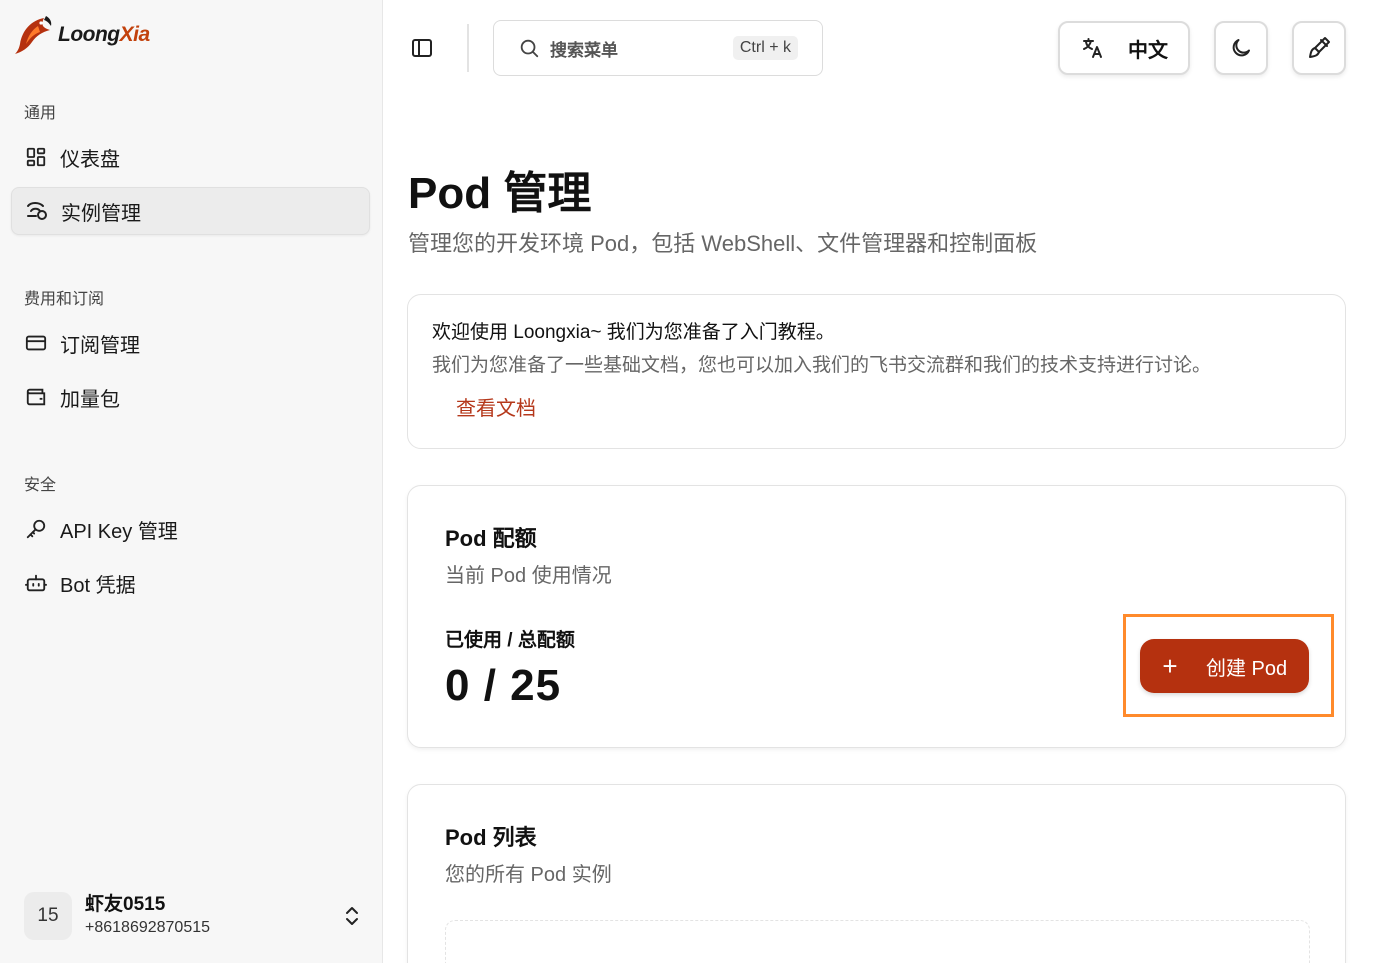 This screenshot has height=963, width=1382. I want to click on search-menu-input: 搜索菜单 Ctrl + k, so click(658, 48).